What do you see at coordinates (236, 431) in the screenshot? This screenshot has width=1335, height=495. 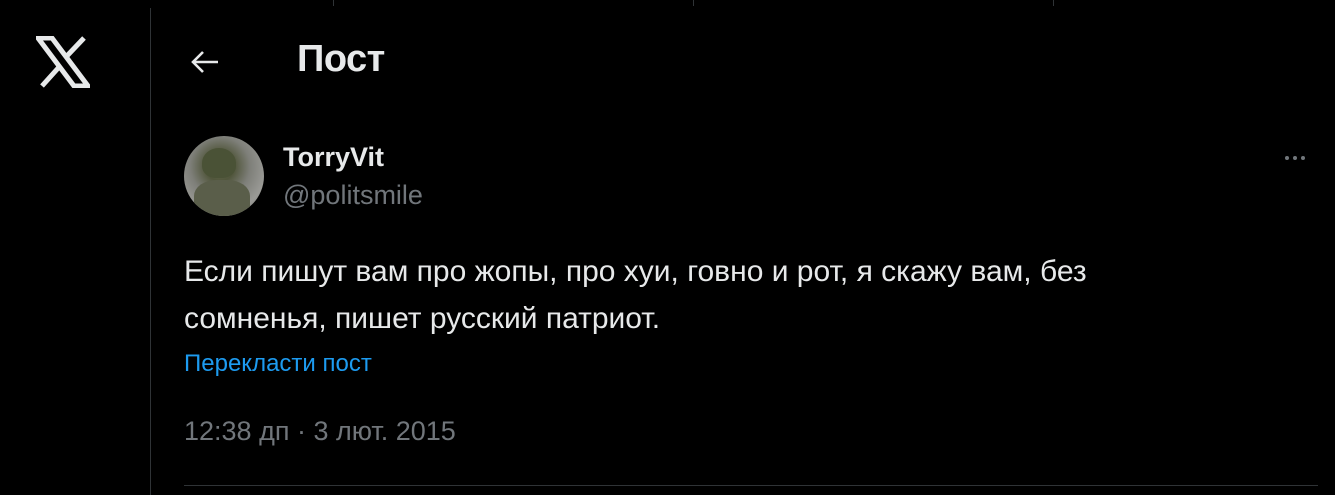 I see `post-time: 12:38 дп` at bounding box center [236, 431].